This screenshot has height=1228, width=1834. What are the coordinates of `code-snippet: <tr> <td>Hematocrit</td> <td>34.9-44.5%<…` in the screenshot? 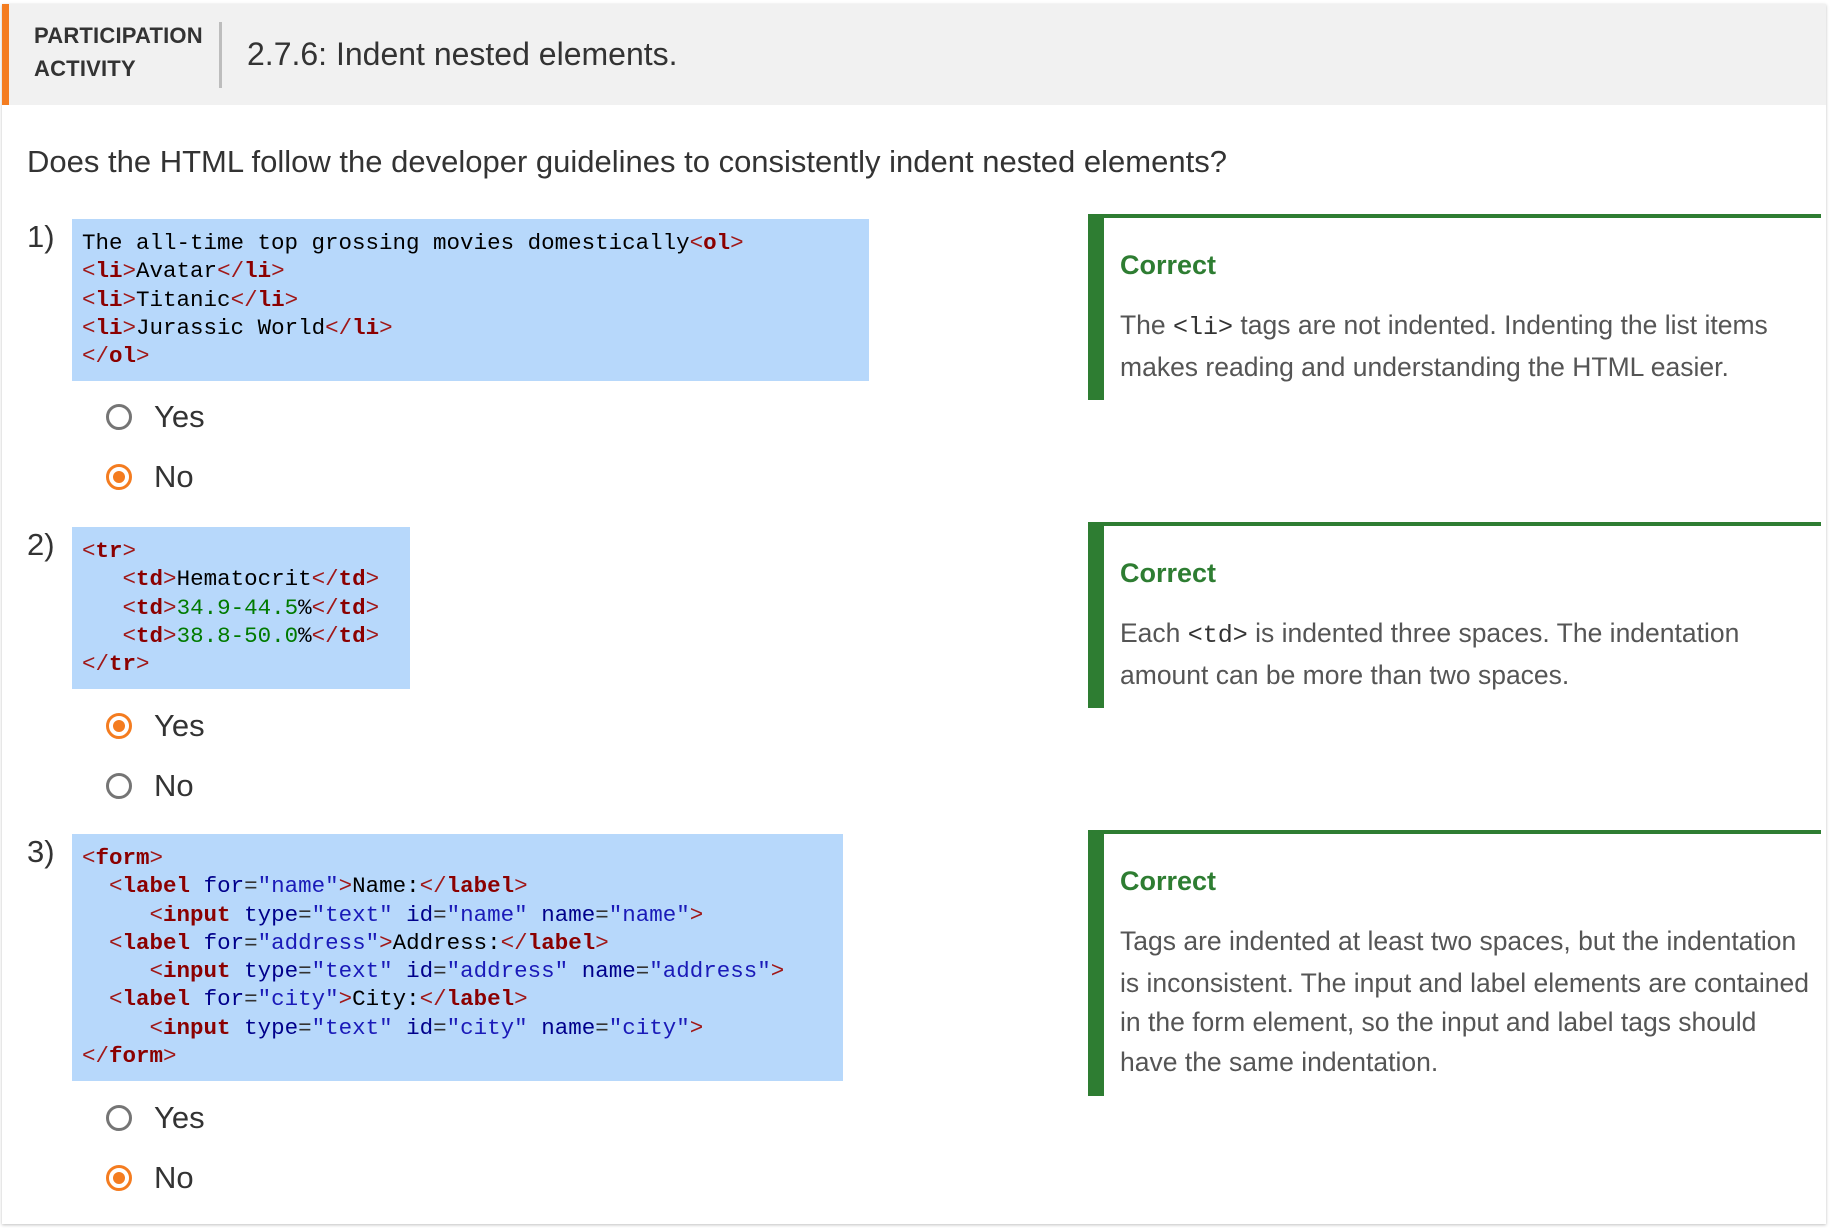 It's located at (241, 608).